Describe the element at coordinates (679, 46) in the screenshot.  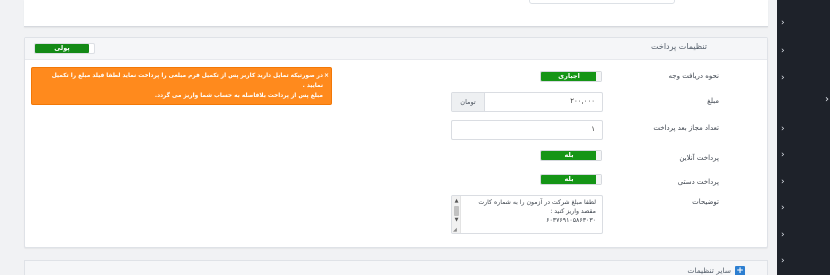
I see `payment-settings-title: تنظیمات پرداخت` at that location.